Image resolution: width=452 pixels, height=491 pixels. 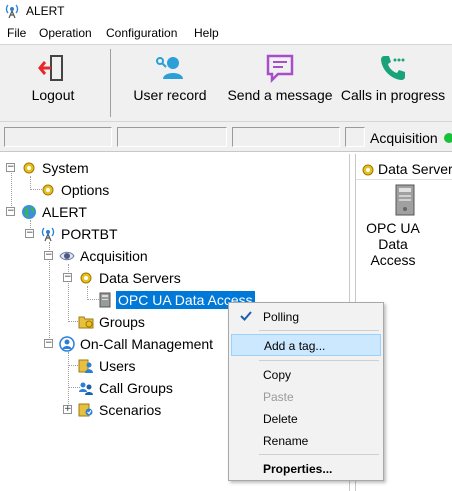 What do you see at coordinates (64, 212) in the screenshot?
I see `tree-node-label: ALERT` at bounding box center [64, 212].